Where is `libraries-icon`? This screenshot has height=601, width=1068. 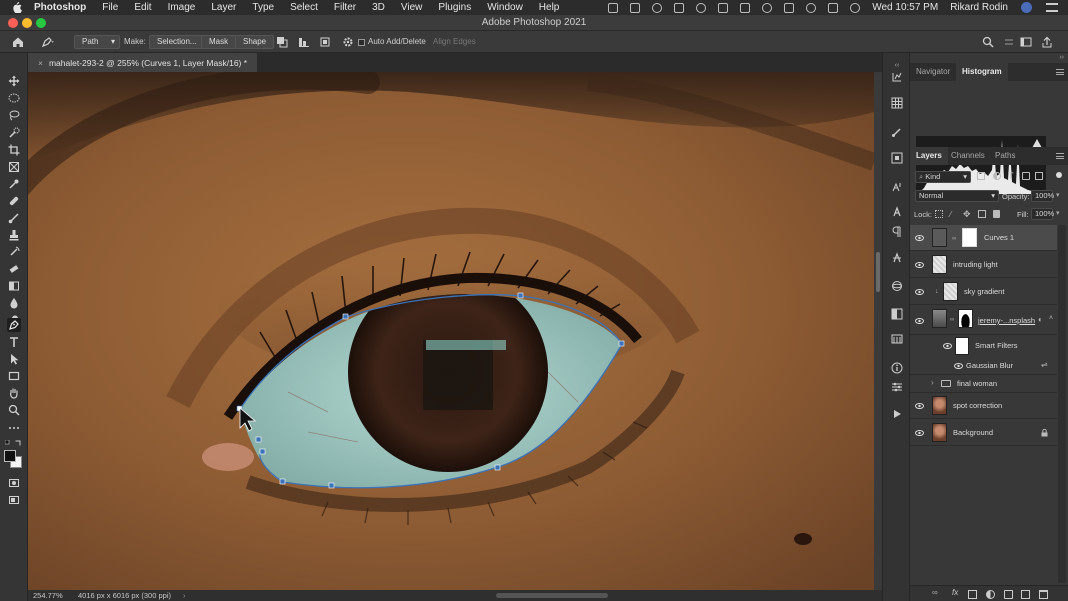 libraries-icon is located at coordinates (897, 339).